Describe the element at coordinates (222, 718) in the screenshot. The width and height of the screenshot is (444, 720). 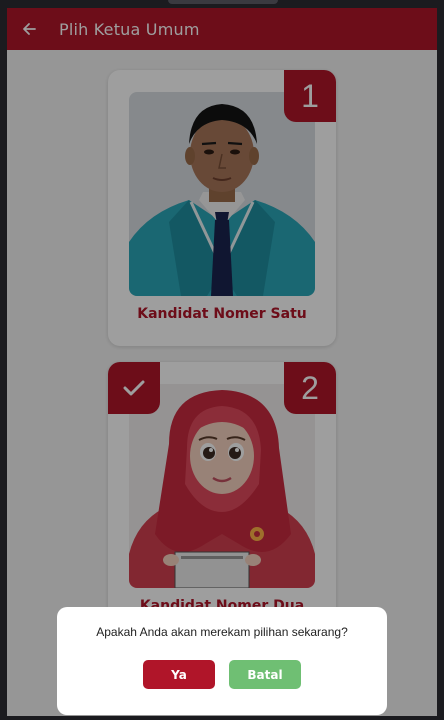
I see `bottom-bezel` at that location.